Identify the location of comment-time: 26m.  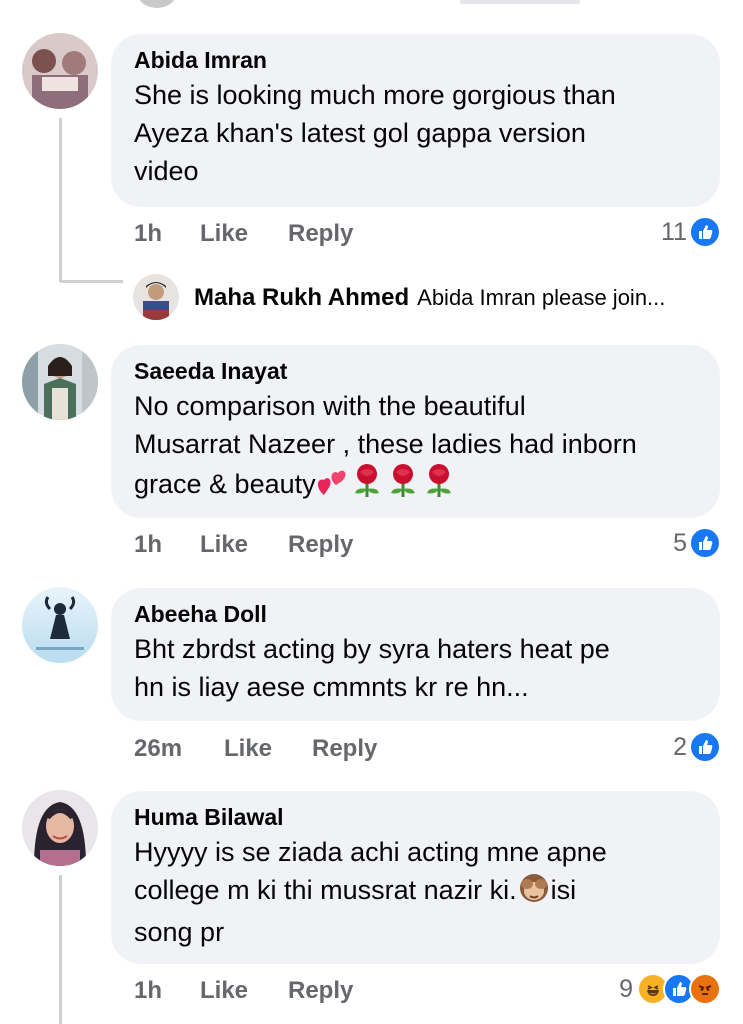
(179, 749).